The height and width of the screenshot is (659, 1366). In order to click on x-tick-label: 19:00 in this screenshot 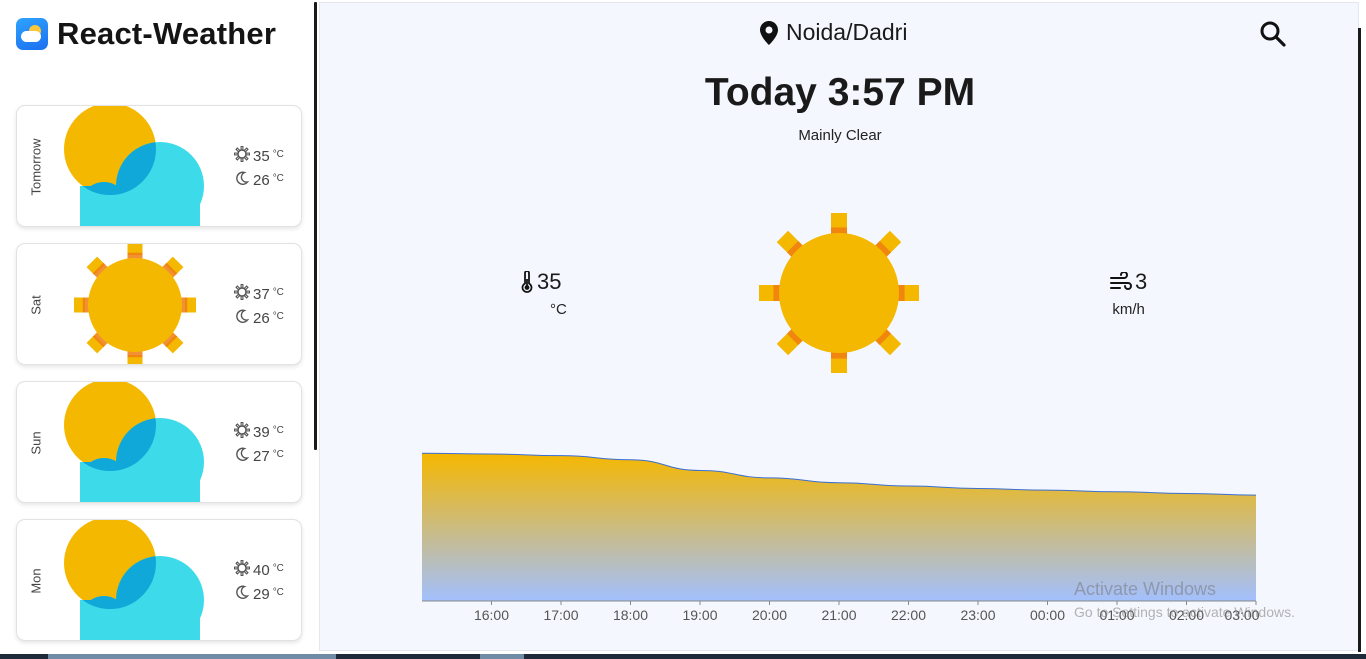, I will do `click(699, 615)`.